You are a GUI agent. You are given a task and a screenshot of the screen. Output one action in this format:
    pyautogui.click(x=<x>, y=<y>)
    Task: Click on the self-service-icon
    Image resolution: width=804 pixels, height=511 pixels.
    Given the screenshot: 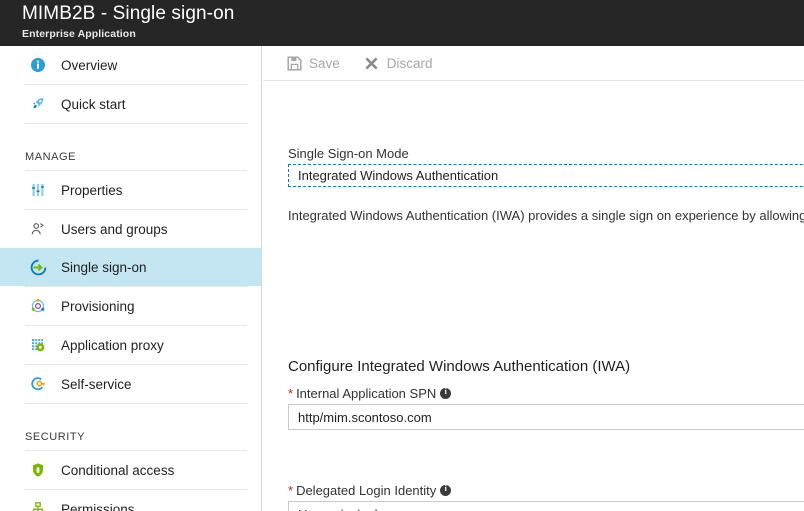 What is the action you would take?
    pyautogui.click(x=38, y=384)
    